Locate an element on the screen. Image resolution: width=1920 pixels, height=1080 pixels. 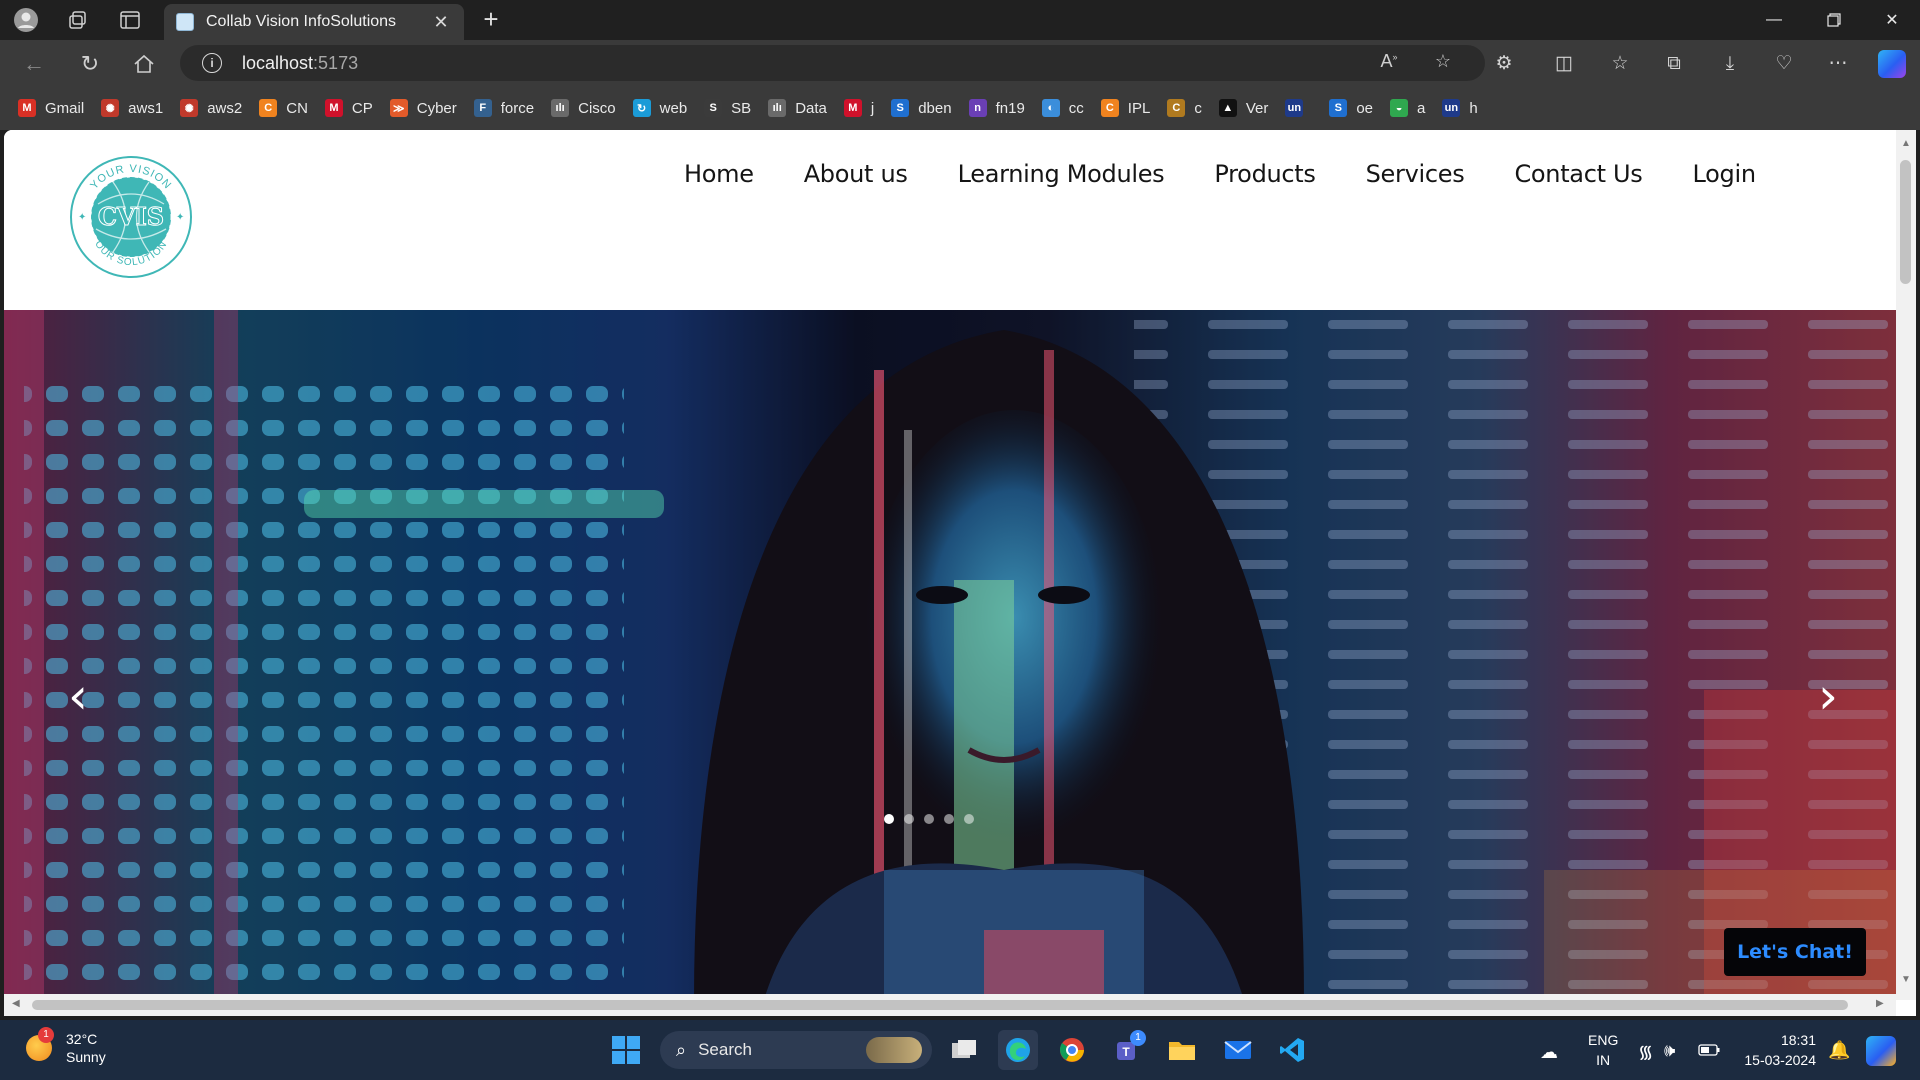
back-icon: ← is located at coordinates (34, 64).